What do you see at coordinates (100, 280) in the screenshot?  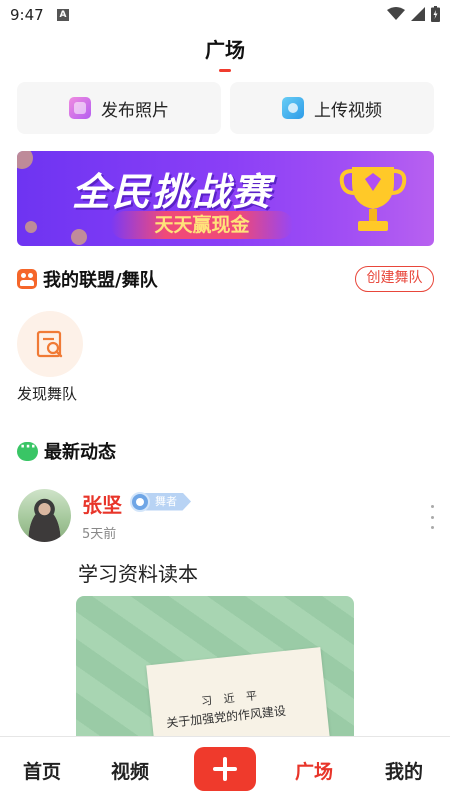 I see `alliance-heading: 我的联盟/舞队` at bounding box center [100, 280].